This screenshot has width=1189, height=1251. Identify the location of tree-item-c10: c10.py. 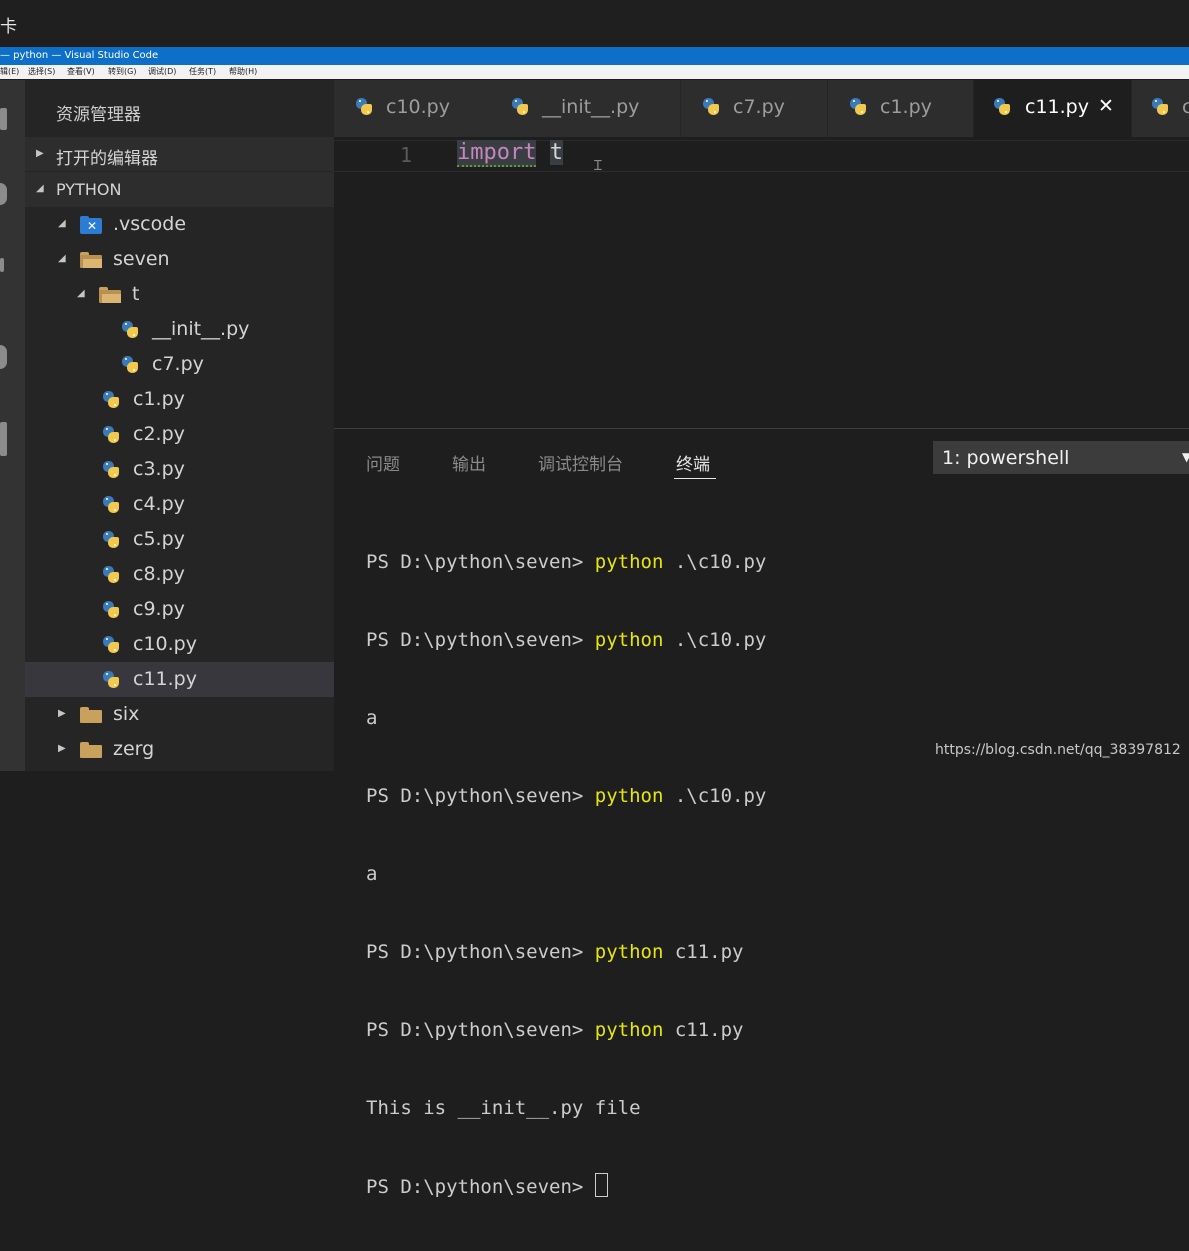
(179, 644).